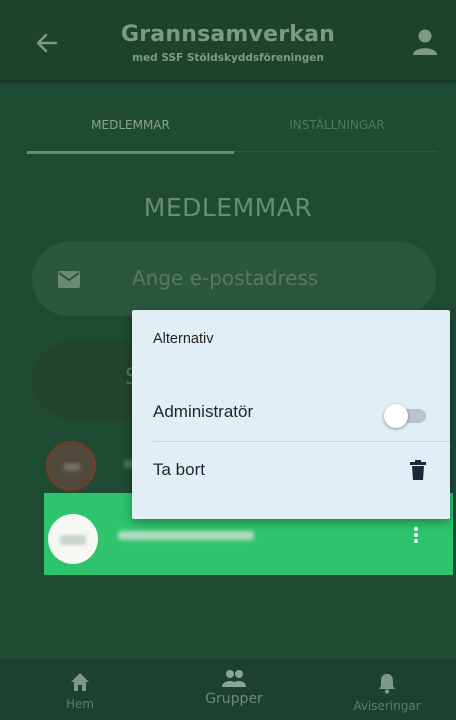 The width and height of the screenshot is (456, 720). I want to click on nav-notifications-label: Aviseringar, so click(387, 706).